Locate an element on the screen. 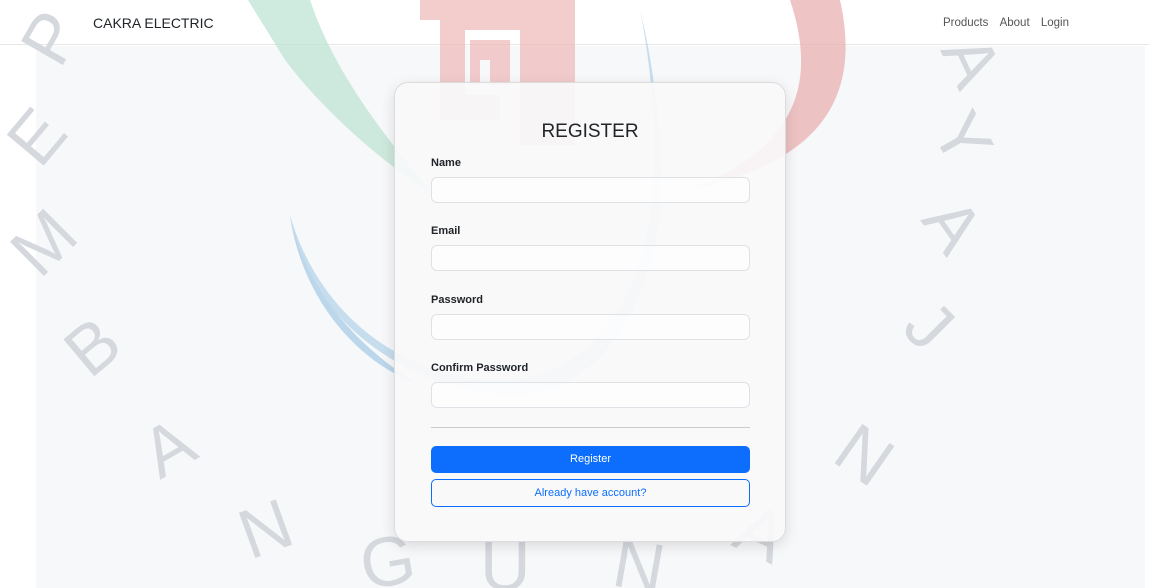  nav-about-link: About is located at coordinates (1015, 23).